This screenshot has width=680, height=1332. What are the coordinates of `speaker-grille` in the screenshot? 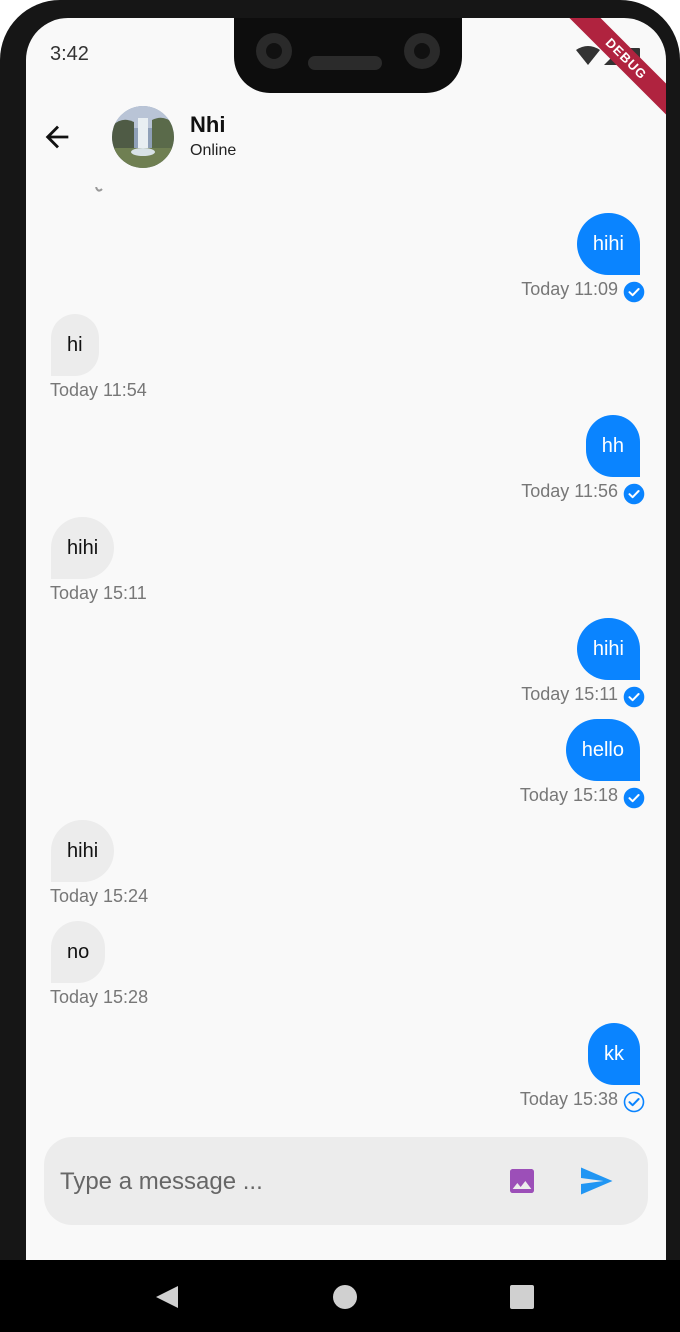 It's located at (345, 63).